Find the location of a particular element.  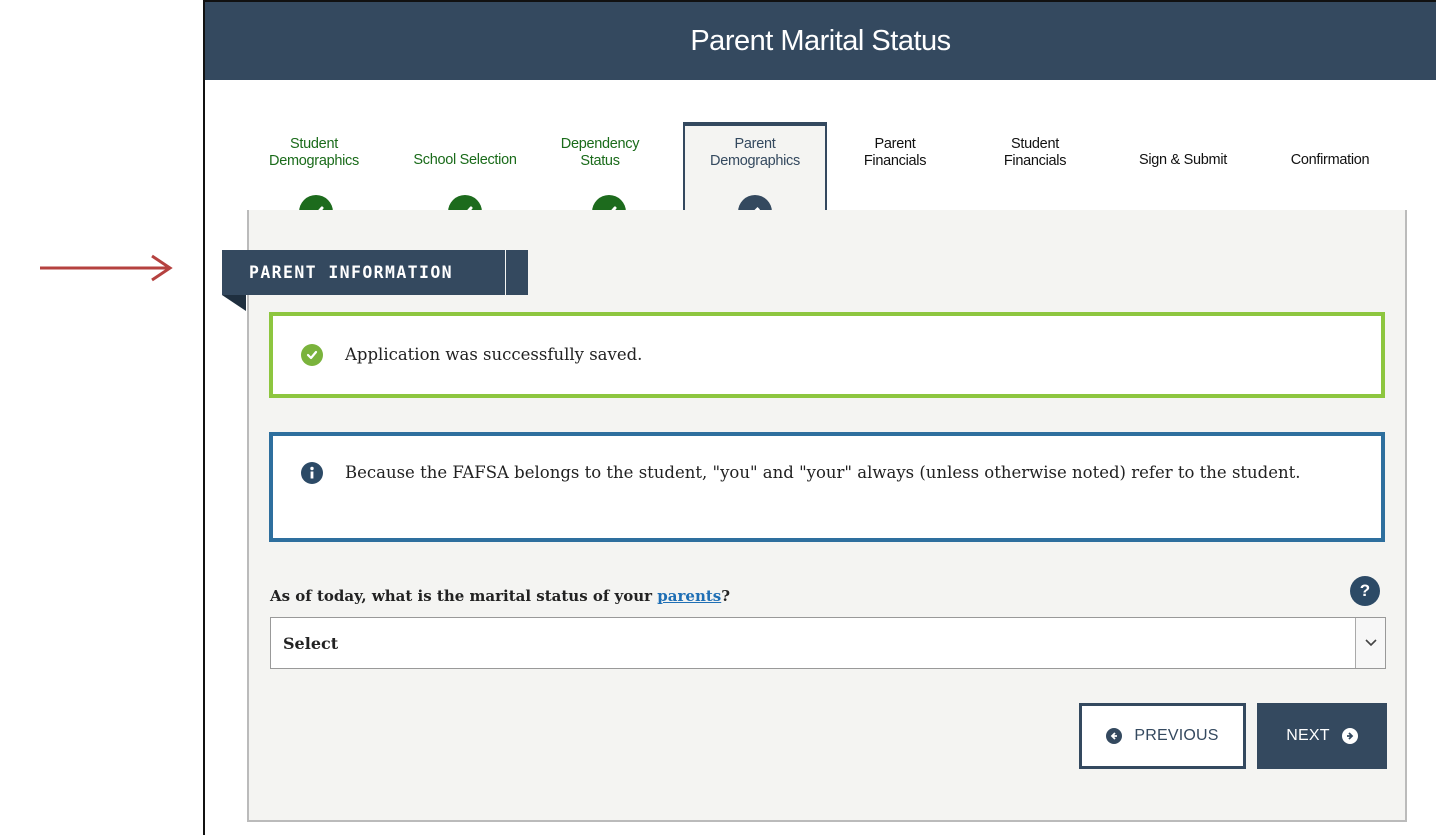

step-school-selection: School Selection is located at coordinates (465, 160).